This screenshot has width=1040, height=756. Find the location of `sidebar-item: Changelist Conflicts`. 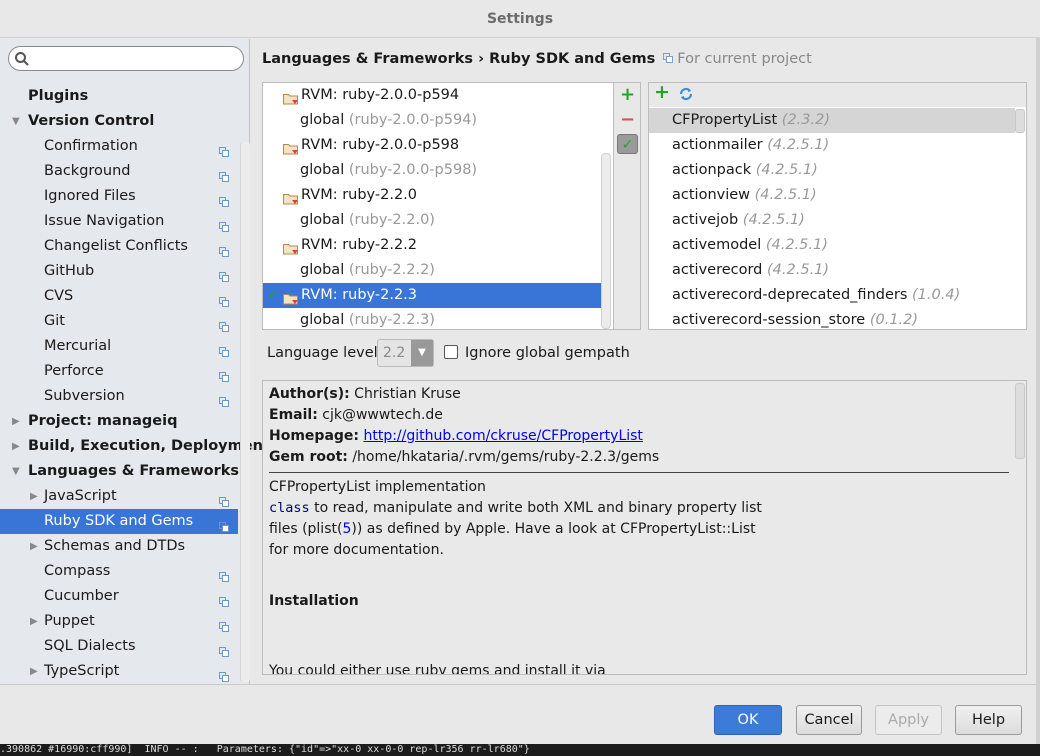

sidebar-item: Changelist Conflicts is located at coordinates (119, 246).